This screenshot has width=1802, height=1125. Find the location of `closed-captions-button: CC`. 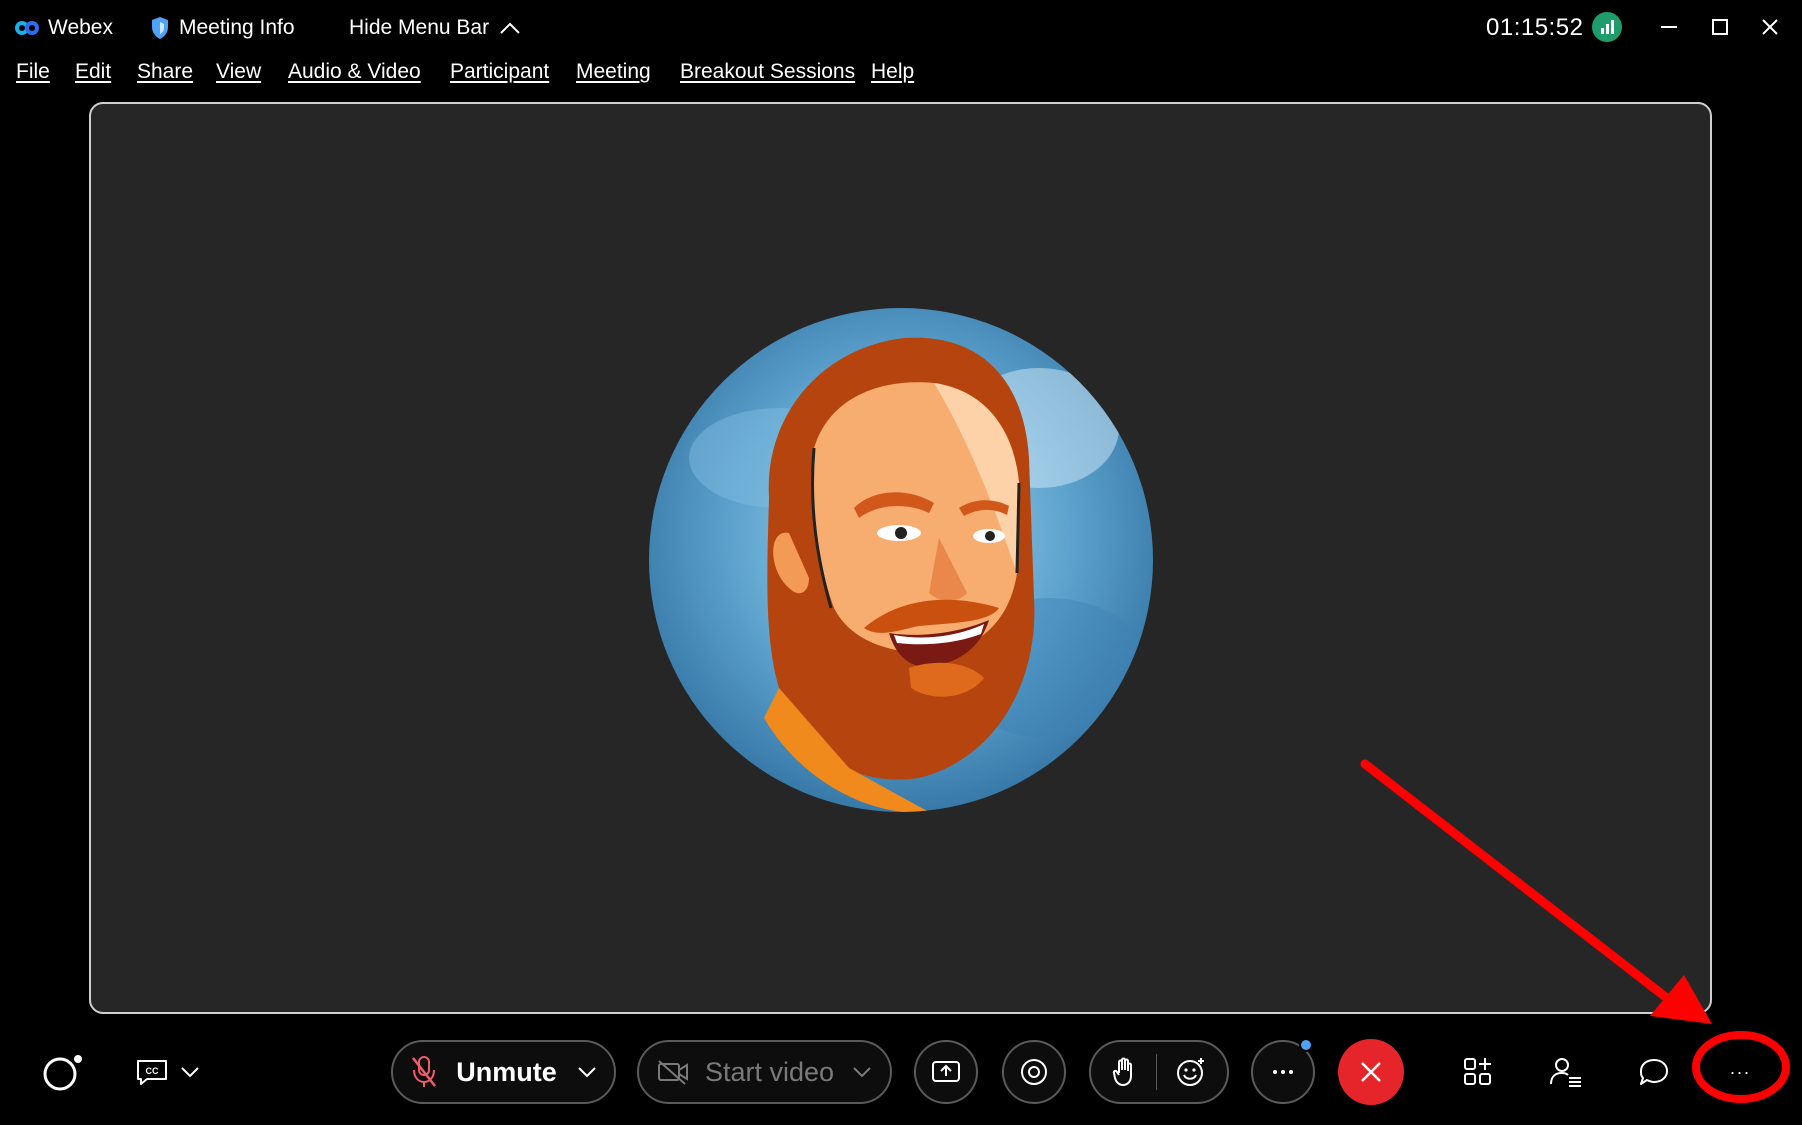

closed-captions-button: CC is located at coordinates (168, 1072).